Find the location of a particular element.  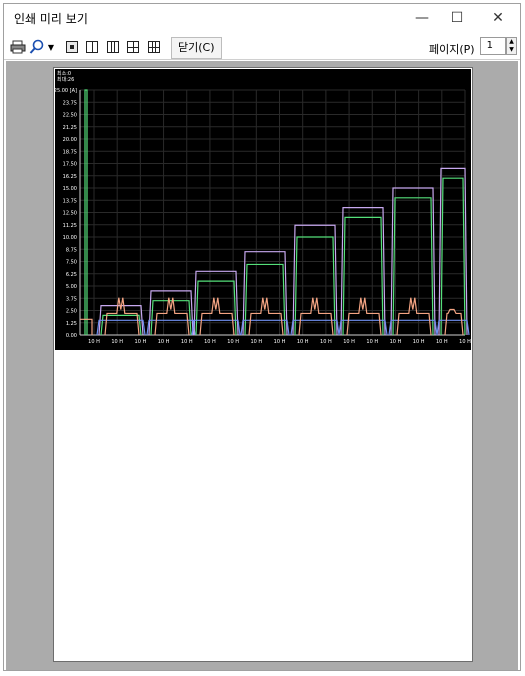

y-tick-label: 17.50 is located at coordinates (70, 165).